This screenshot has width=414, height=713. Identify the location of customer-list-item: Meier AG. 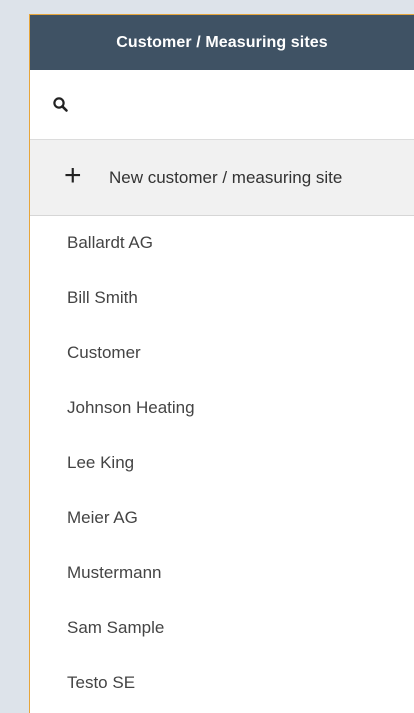
(222, 517).